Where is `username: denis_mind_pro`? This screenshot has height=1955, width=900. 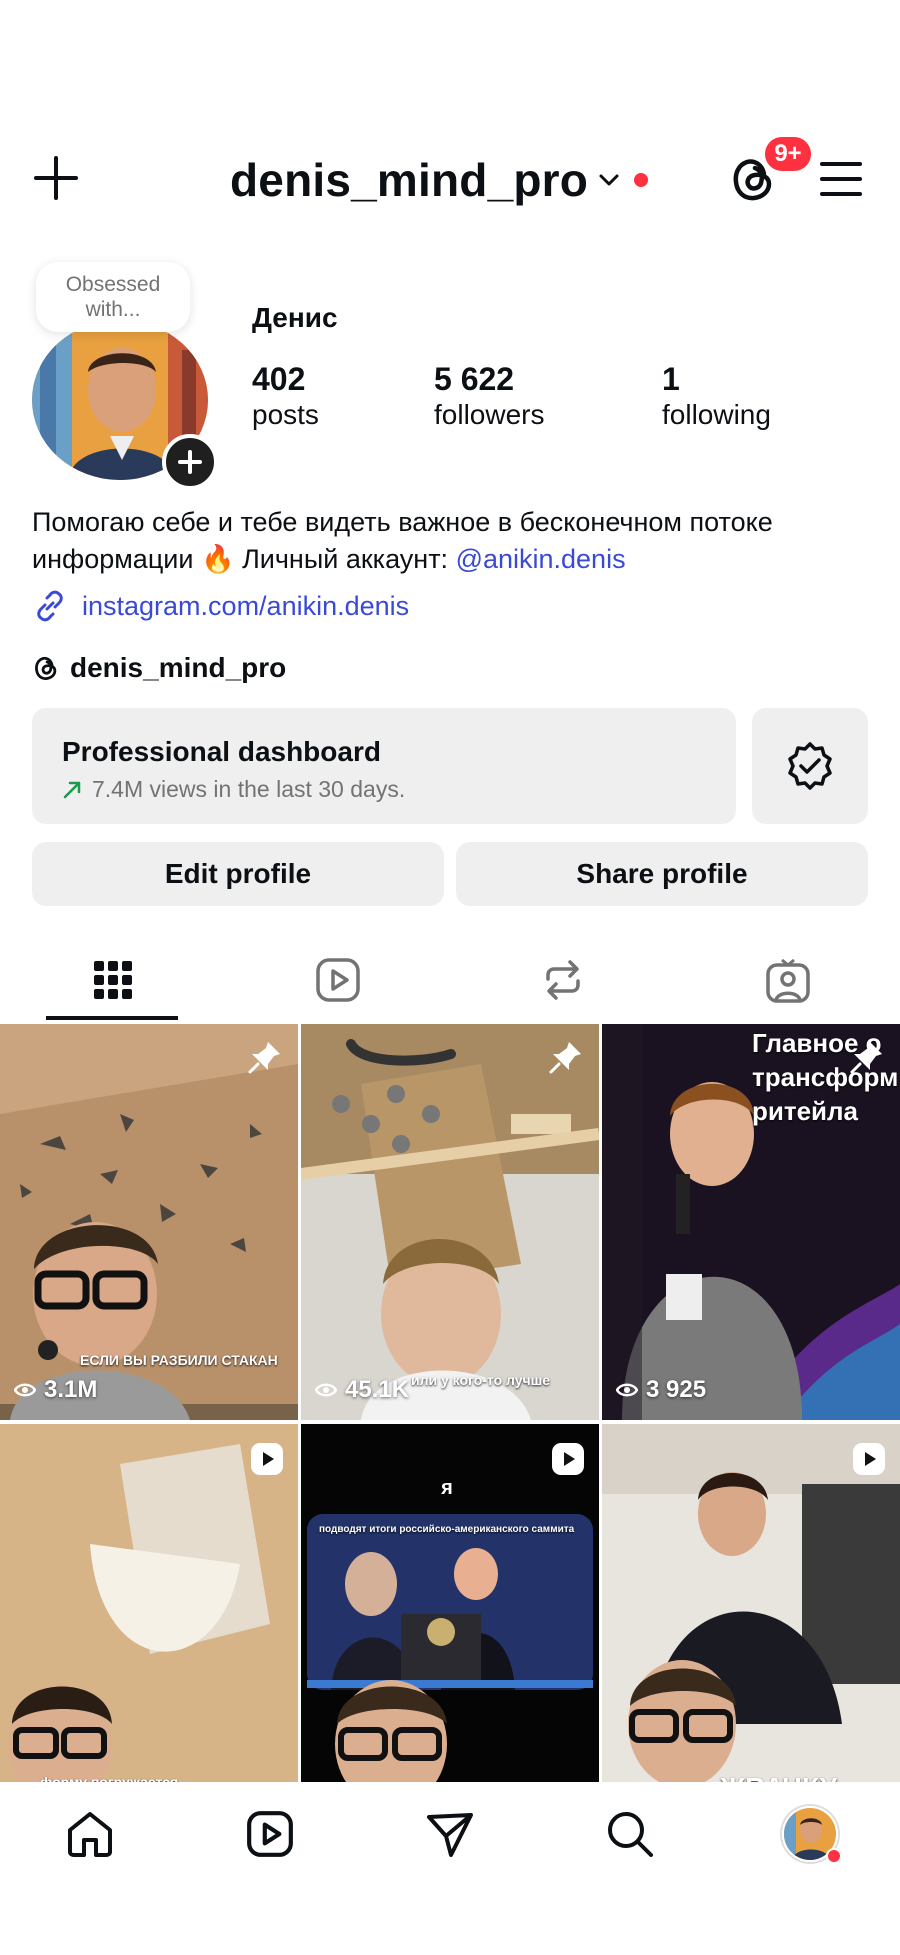 username: denis_mind_pro is located at coordinates (409, 180).